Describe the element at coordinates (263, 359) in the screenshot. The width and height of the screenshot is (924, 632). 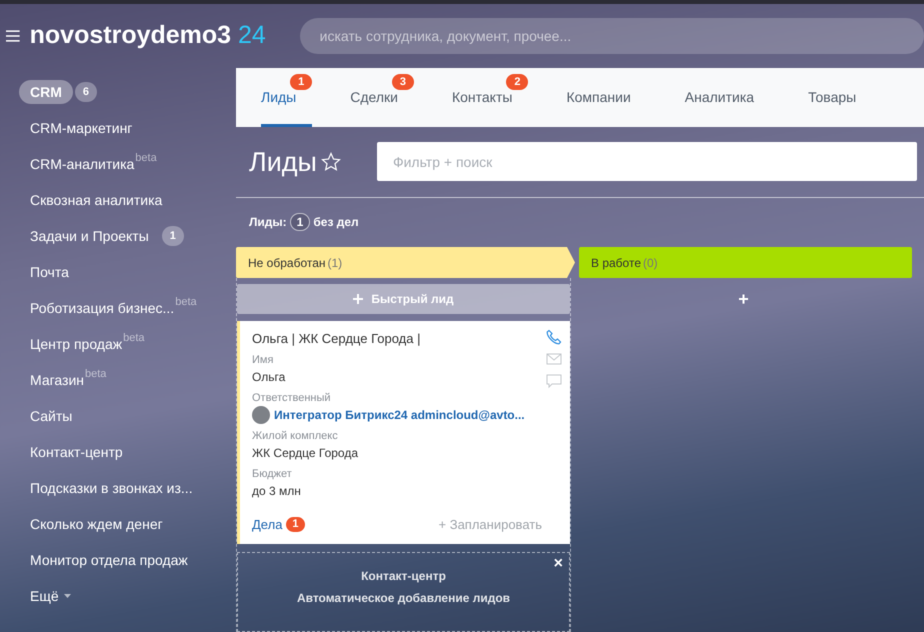
I see `field-label: Имя` at that location.